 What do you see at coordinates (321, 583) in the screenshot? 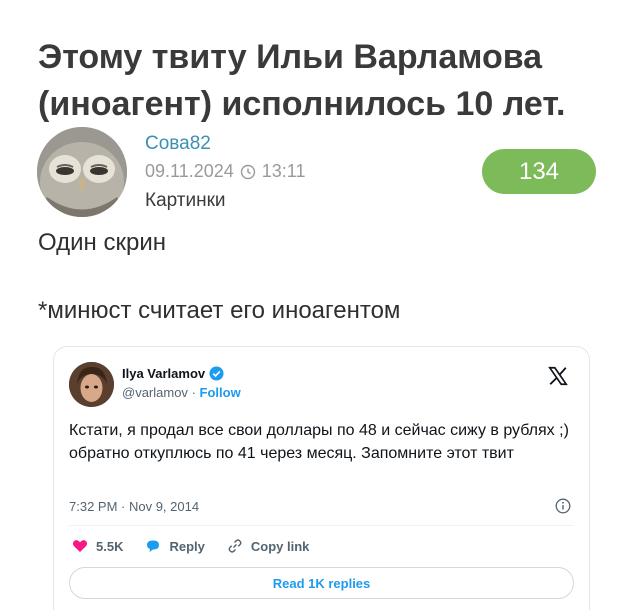
I see `read-replies-button: Read 1K replies` at bounding box center [321, 583].